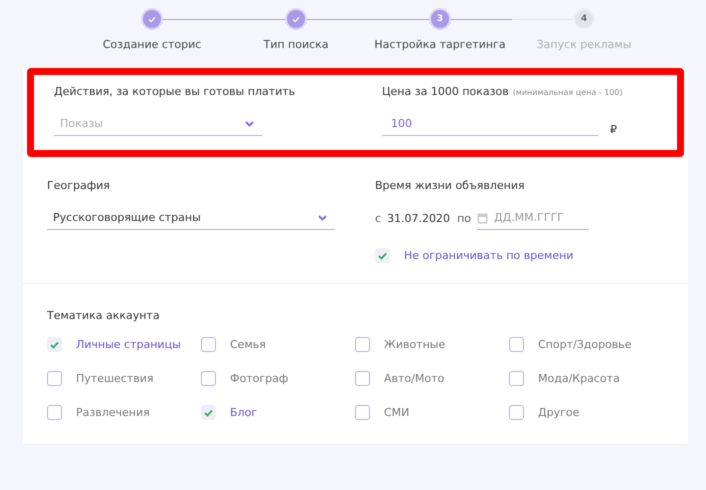 This screenshot has height=490, width=706. Describe the element at coordinates (567, 92) in the screenshot. I see `field-hint: (минимальная цена - 100)` at that location.